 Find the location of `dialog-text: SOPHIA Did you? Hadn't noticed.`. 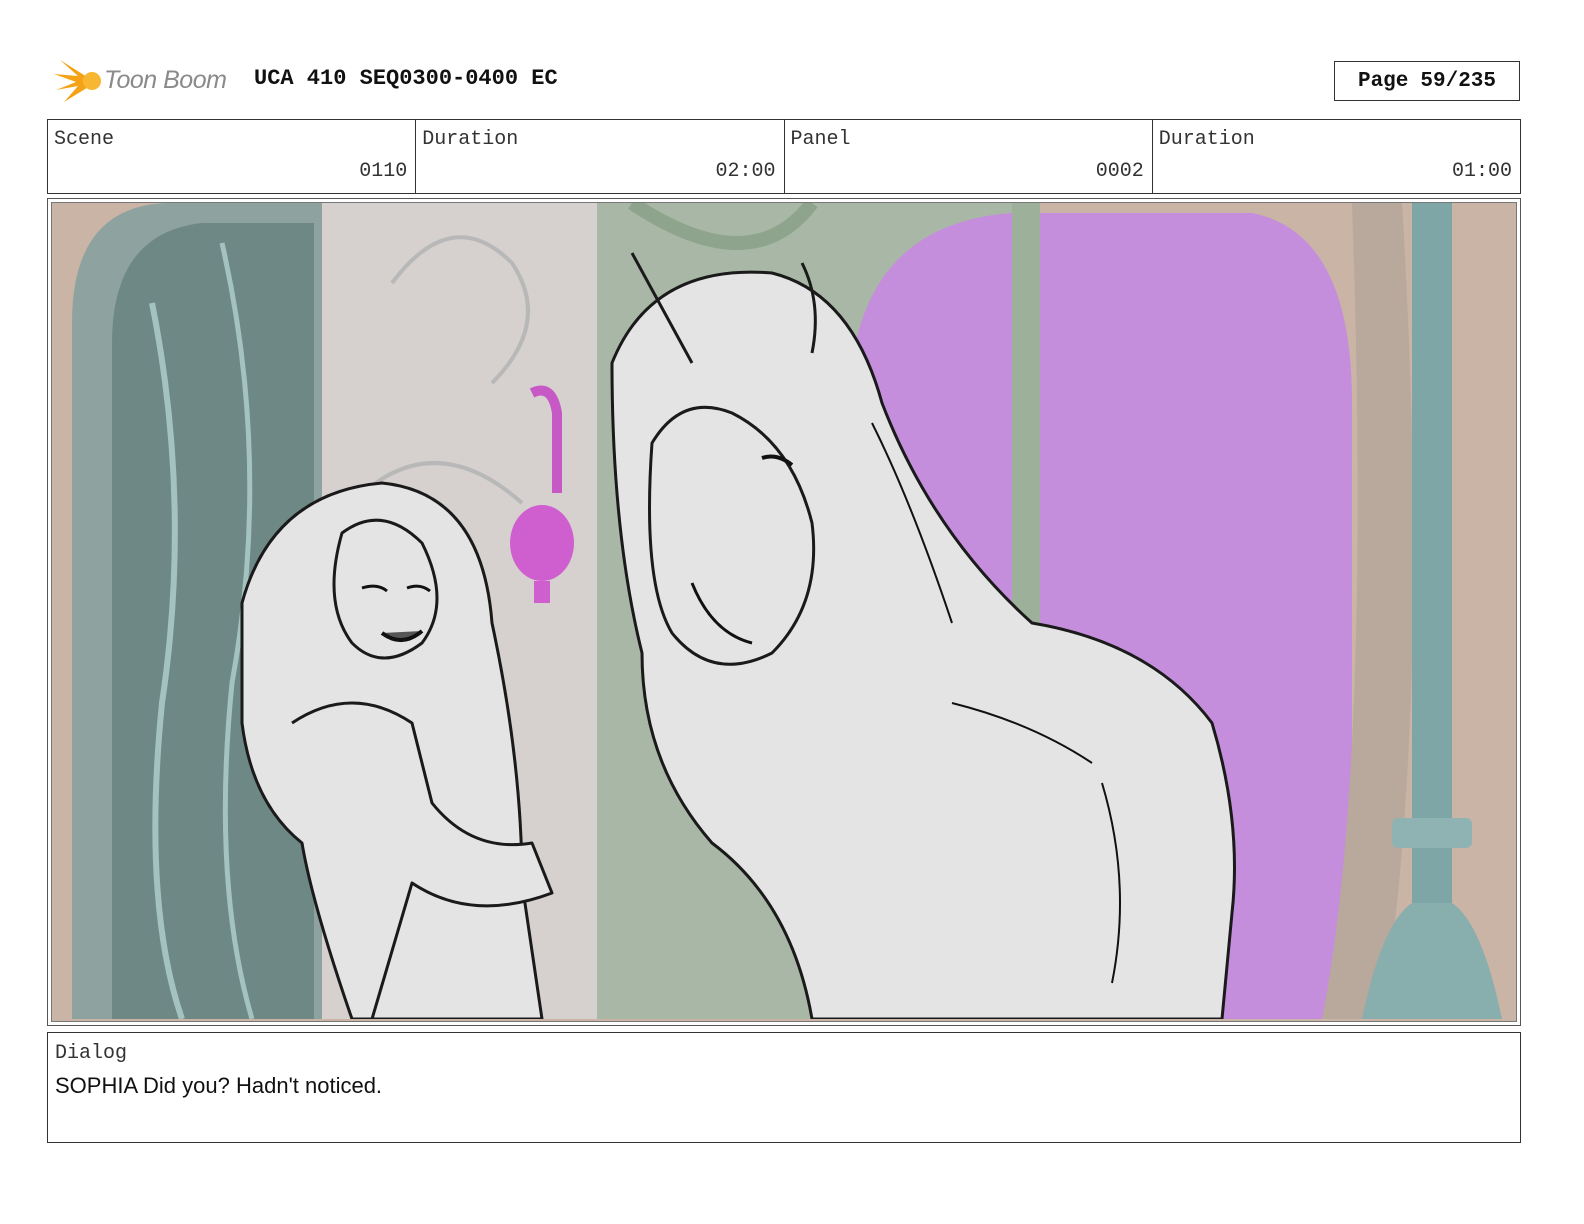

dialog-text: SOPHIA Did you? Hadn't noticed. is located at coordinates (219, 1085).